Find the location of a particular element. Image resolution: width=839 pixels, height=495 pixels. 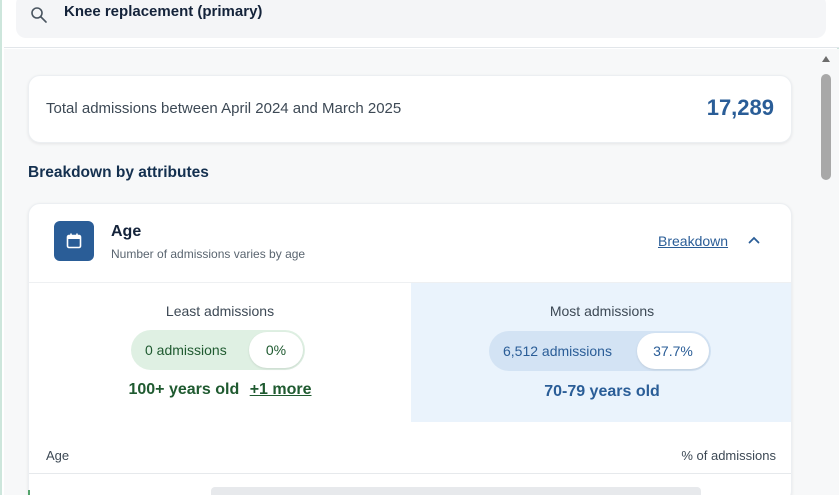

most-admissions-pill: 6,512 admissions 37.7% is located at coordinates (600, 351).